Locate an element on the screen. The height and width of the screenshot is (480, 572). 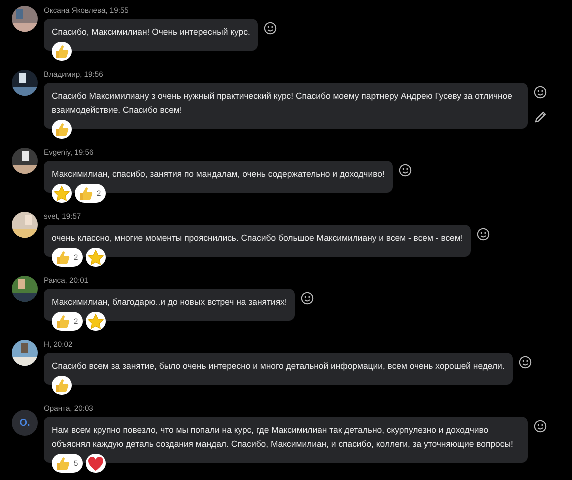
message-text: Максимилиан, благодарю..и до новых встреч на занятиях! is located at coordinates (170, 302).